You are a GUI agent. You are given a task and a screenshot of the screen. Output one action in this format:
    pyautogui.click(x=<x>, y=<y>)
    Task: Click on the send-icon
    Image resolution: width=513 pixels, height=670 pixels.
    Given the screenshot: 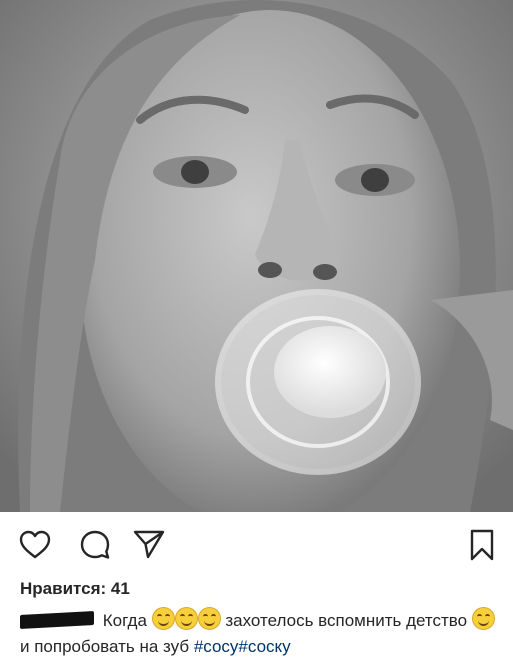 What is the action you would take?
    pyautogui.click(x=149, y=544)
    